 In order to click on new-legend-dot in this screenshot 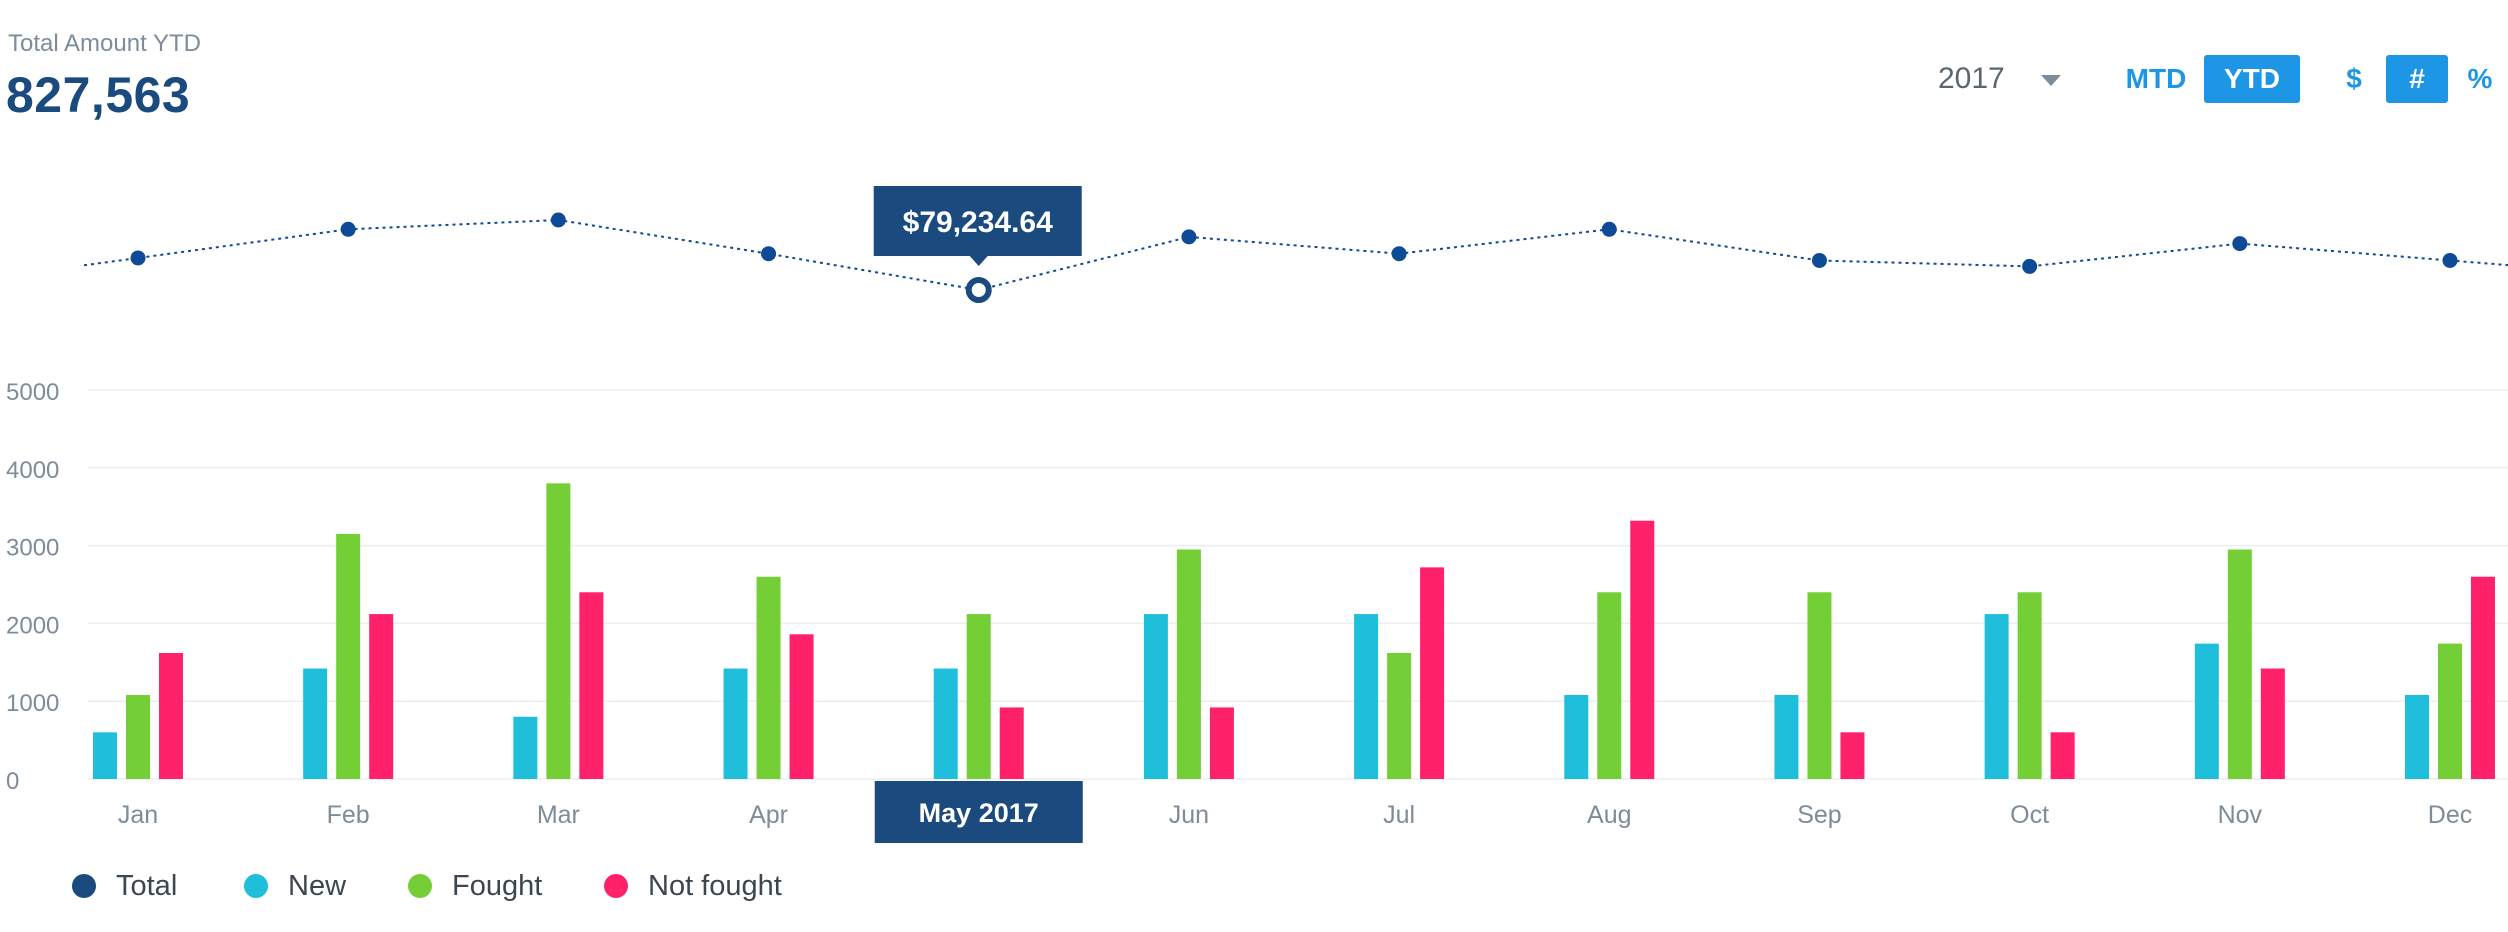, I will do `click(256, 886)`.